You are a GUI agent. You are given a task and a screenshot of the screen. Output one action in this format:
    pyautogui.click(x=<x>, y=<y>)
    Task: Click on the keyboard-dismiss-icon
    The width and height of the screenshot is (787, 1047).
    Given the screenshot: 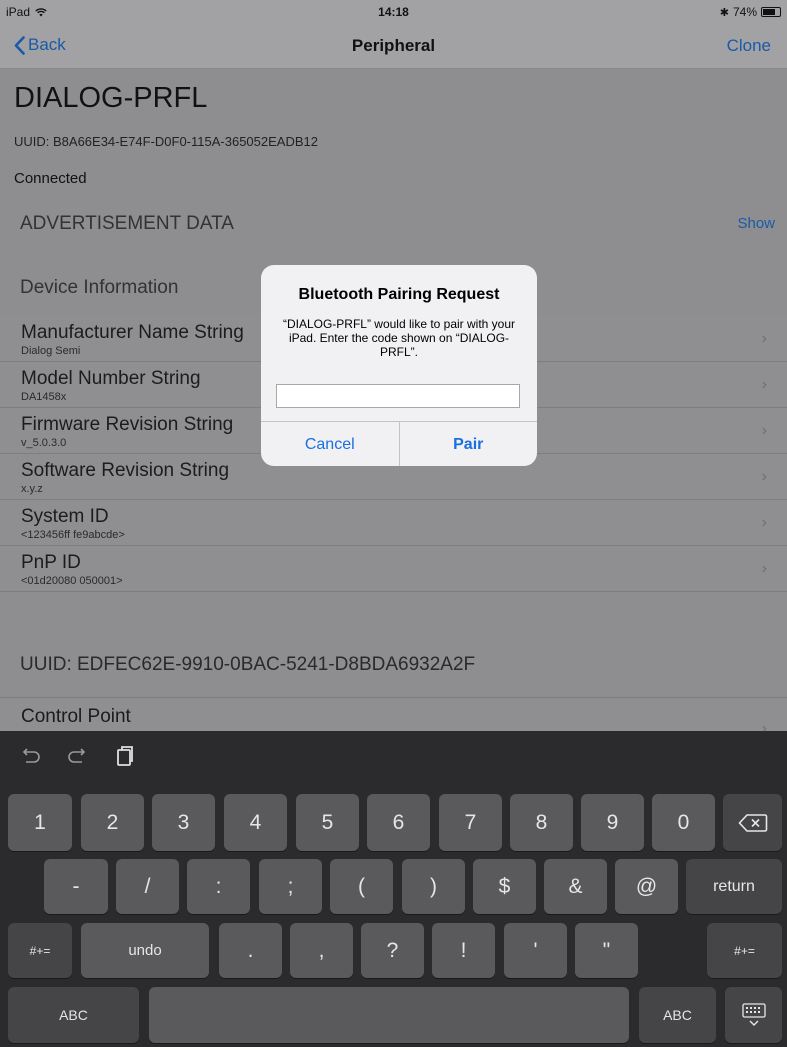 What is the action you would take?
    pyautogui.click(x=753, y=1014)
    